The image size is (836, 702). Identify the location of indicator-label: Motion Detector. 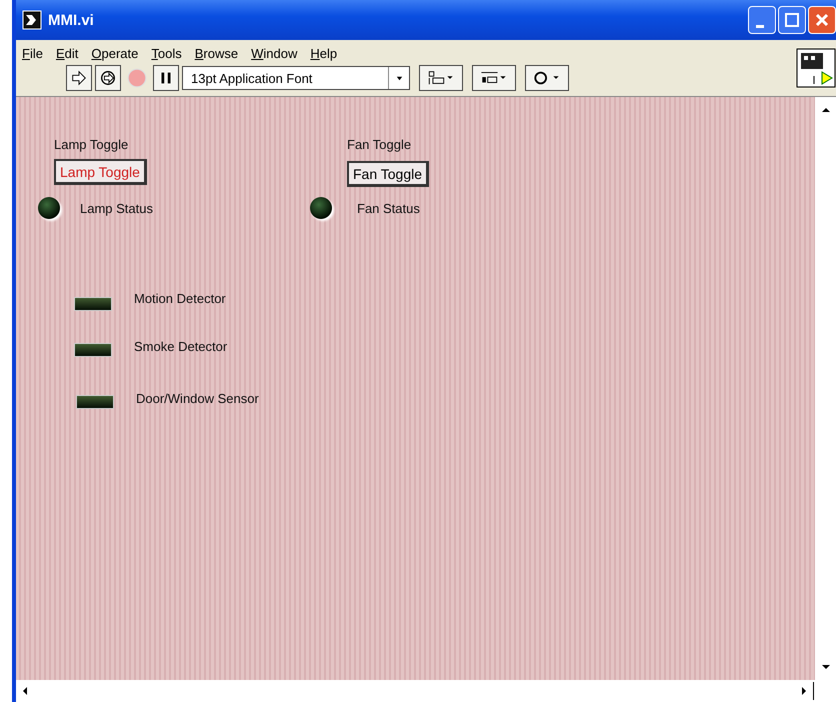
(180, 298).